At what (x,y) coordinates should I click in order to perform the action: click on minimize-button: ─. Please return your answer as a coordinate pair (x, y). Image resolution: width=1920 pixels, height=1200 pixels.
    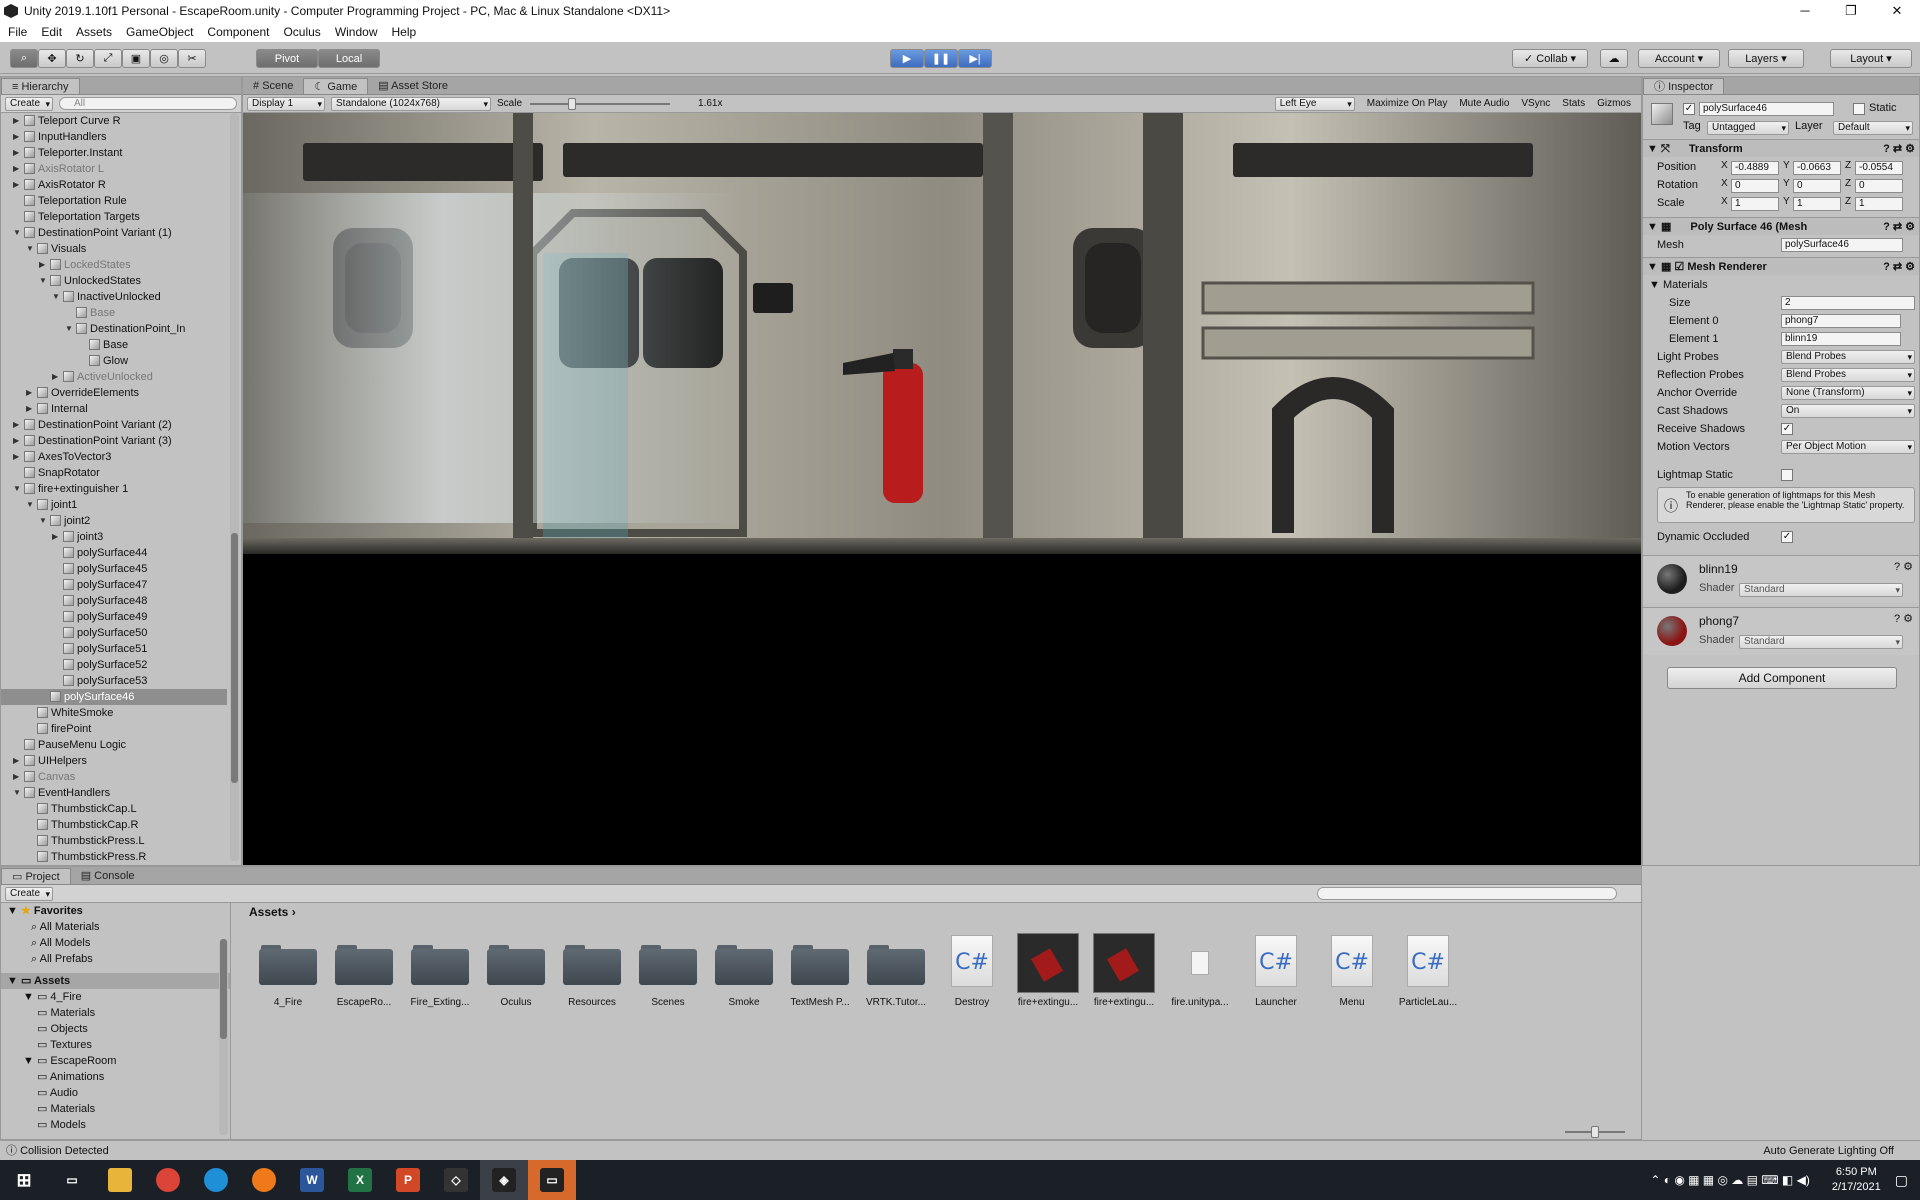
    Looking at the image, I should click on (1805, 11).